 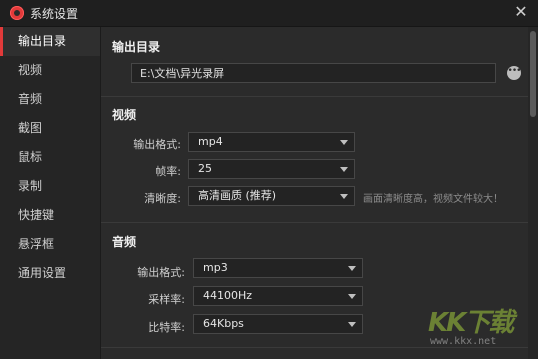 What do you see at coordinates (136, 47) in the screenshot?
I see `section-title-output-dir: 输出目录` at bounding box center [136, 47].